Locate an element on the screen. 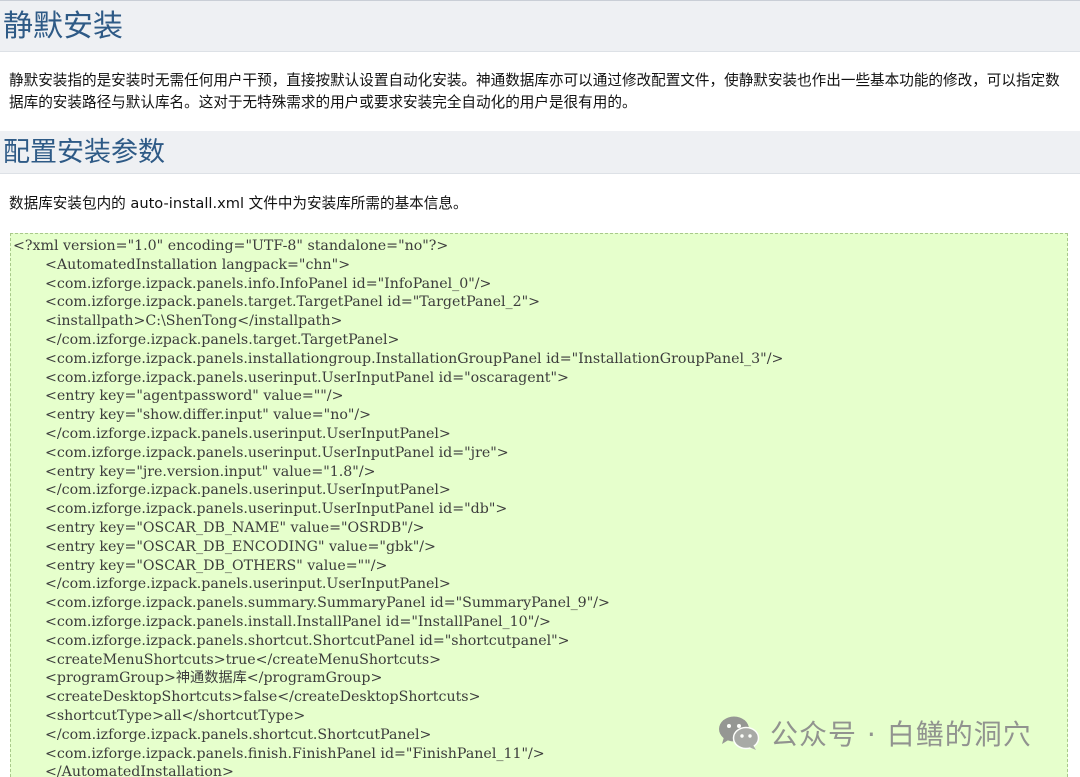  code-line: <programGroup>神通数据库</programGroup> is located at coordinates (214, 678).